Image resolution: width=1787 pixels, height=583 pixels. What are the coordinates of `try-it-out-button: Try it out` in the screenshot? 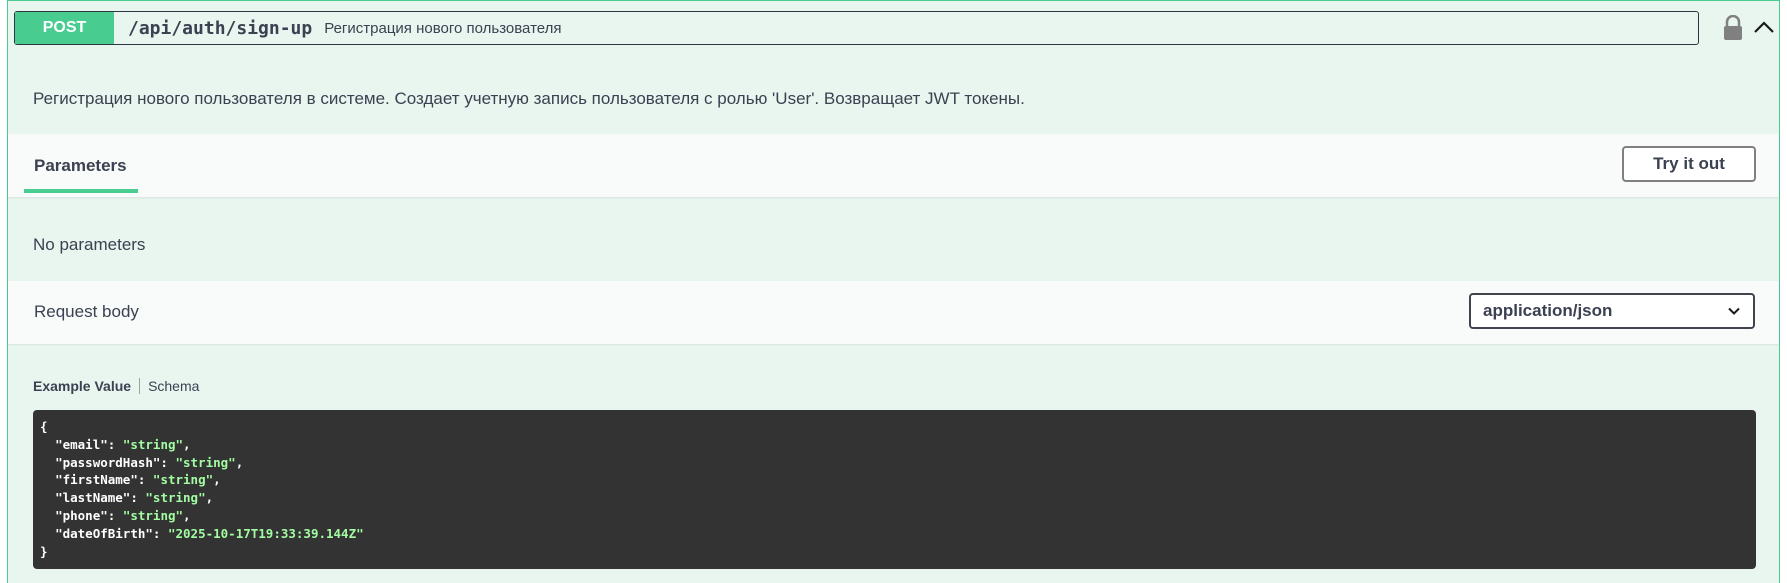 It's located at (1689, 164).